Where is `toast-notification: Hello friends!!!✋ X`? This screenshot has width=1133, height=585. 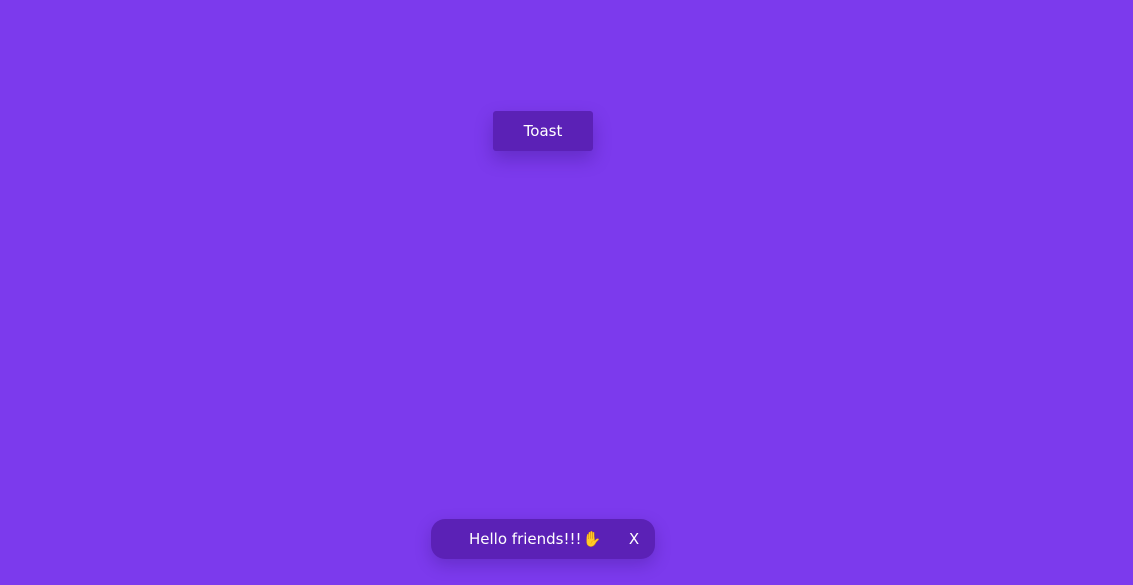
toast-notification: Hello friends!!!✋ X is located at coordinates (543, 539).